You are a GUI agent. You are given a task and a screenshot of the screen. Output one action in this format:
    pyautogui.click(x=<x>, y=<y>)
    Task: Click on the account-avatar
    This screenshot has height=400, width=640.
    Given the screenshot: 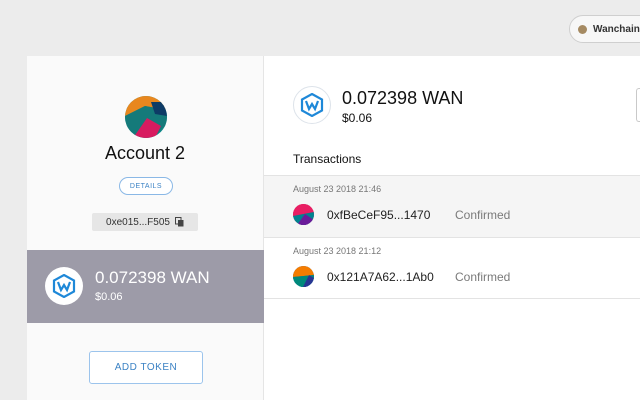 What is the action you would take?
    pyautogui.click(x=146, y=117)
    